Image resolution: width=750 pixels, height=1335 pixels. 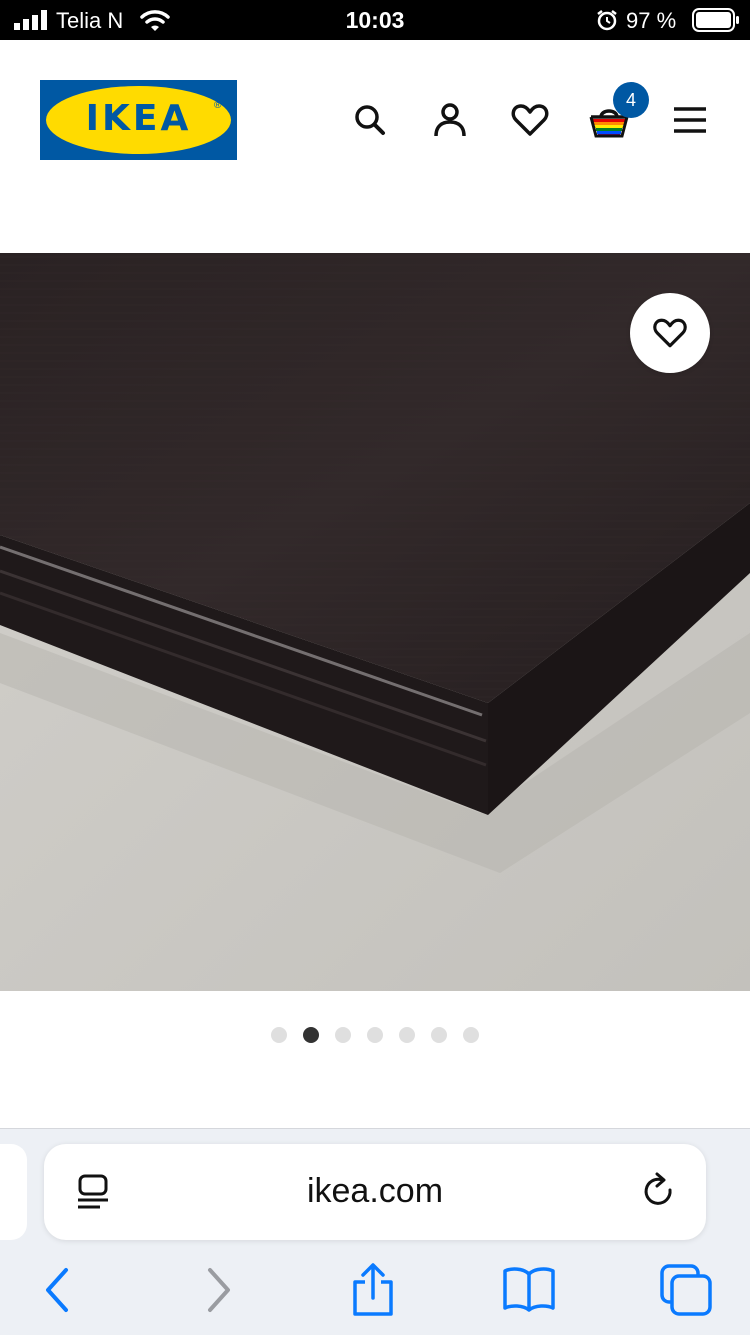 I want to click on save-favourite-button, so click(x=670, y=333).